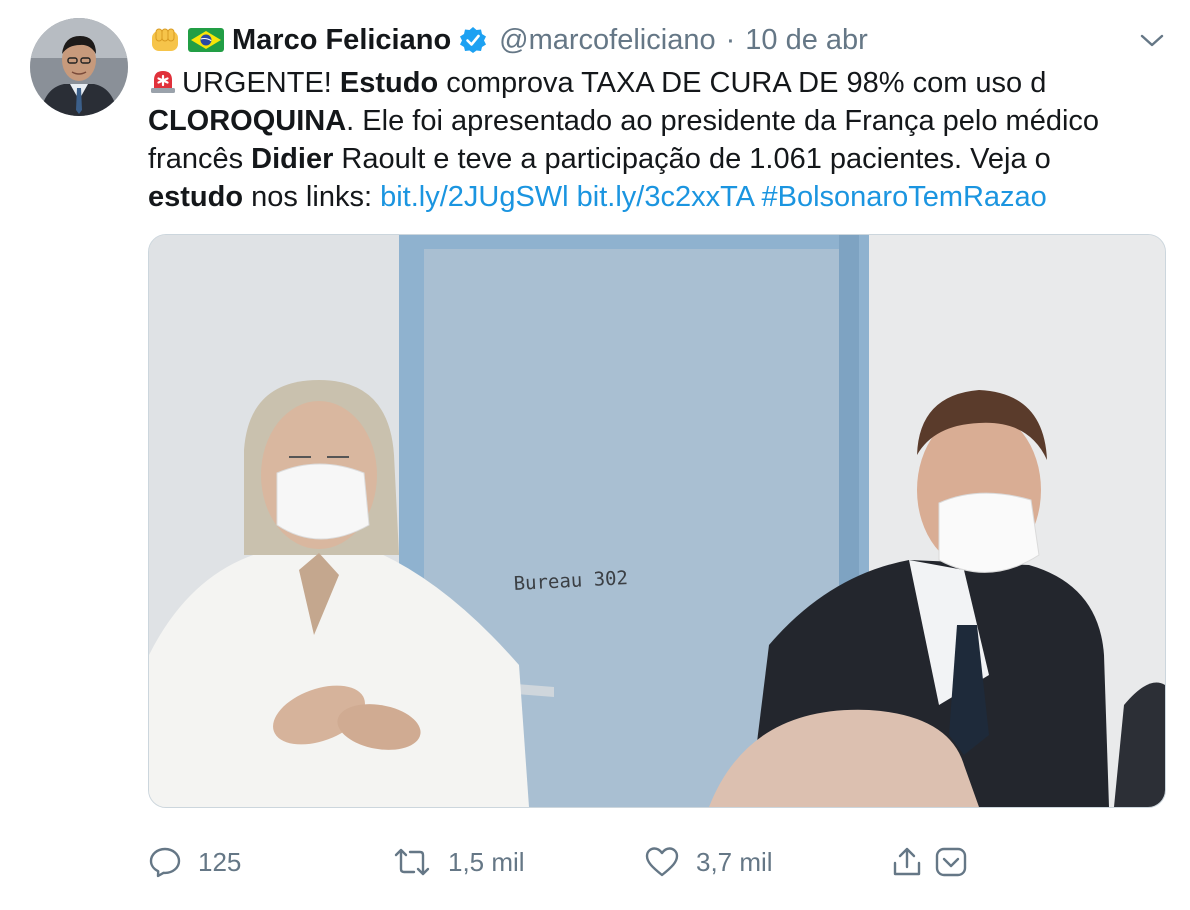 The image size is (1190, 910). I want to click on author-avatar, so click(79, 67).